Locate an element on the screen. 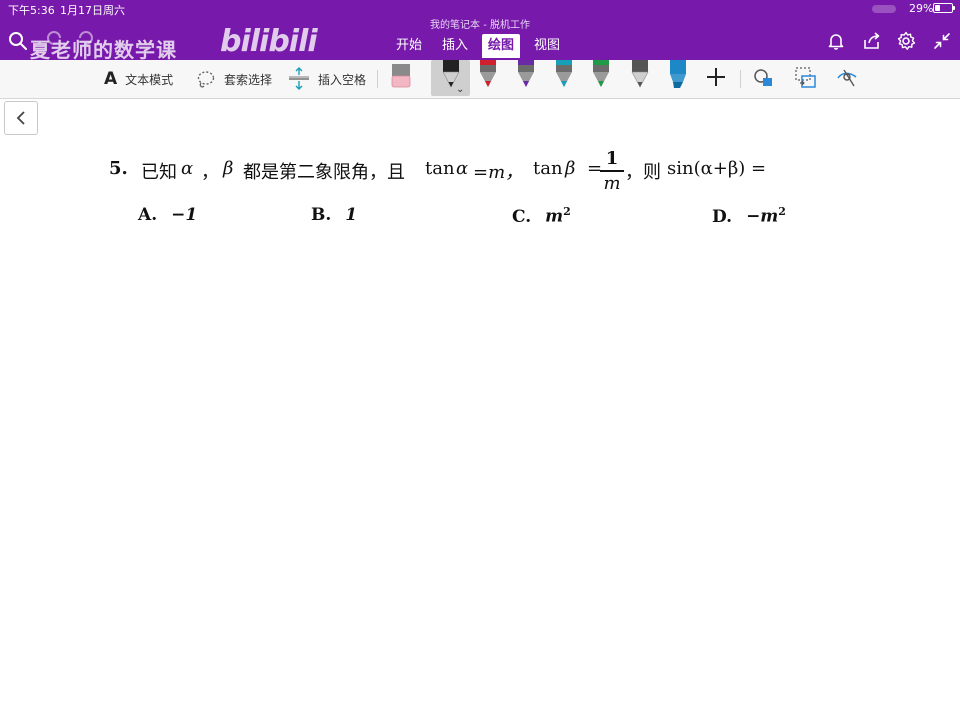 This screenshot has height=720, width=960. tan-alpha-value: =m， is located at coordinates (498, 172).